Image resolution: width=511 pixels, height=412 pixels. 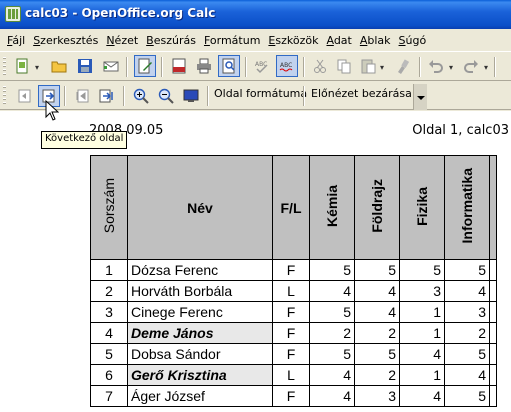 What do you see at coordinates (320, 66) in the screenshot?
I see `cut-button` at bounding box center [320, 66].